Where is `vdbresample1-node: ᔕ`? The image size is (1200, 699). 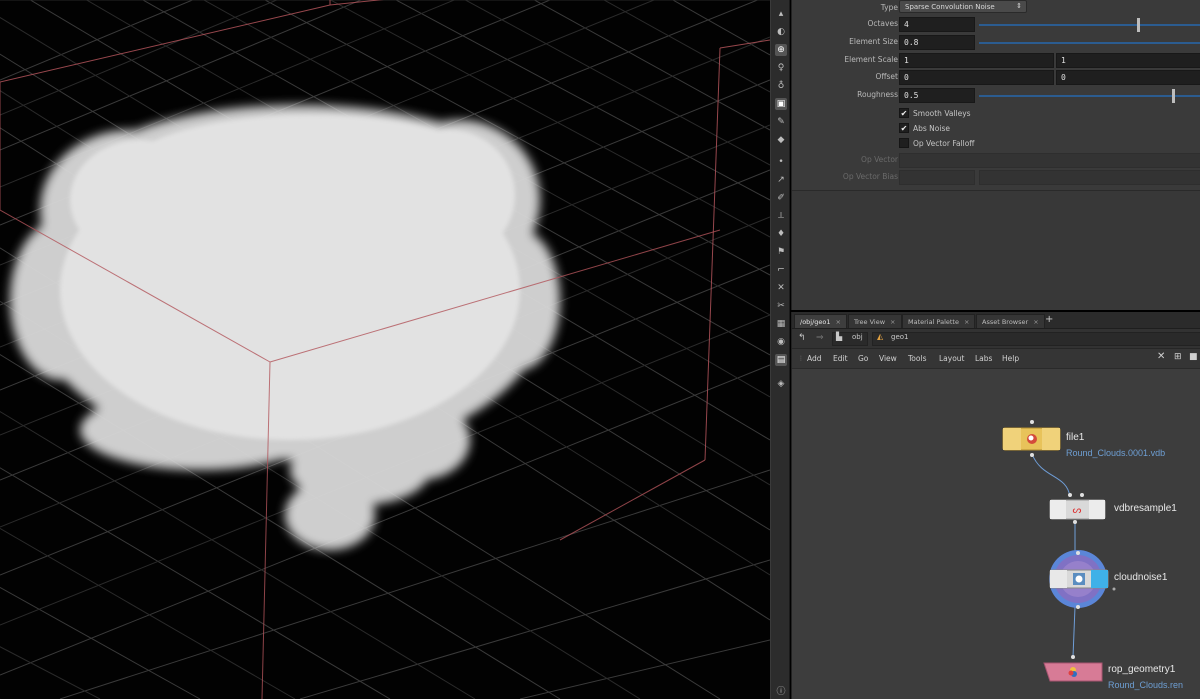 vdbresample1-node: ᔕ is located at coordinates (1077, 508).